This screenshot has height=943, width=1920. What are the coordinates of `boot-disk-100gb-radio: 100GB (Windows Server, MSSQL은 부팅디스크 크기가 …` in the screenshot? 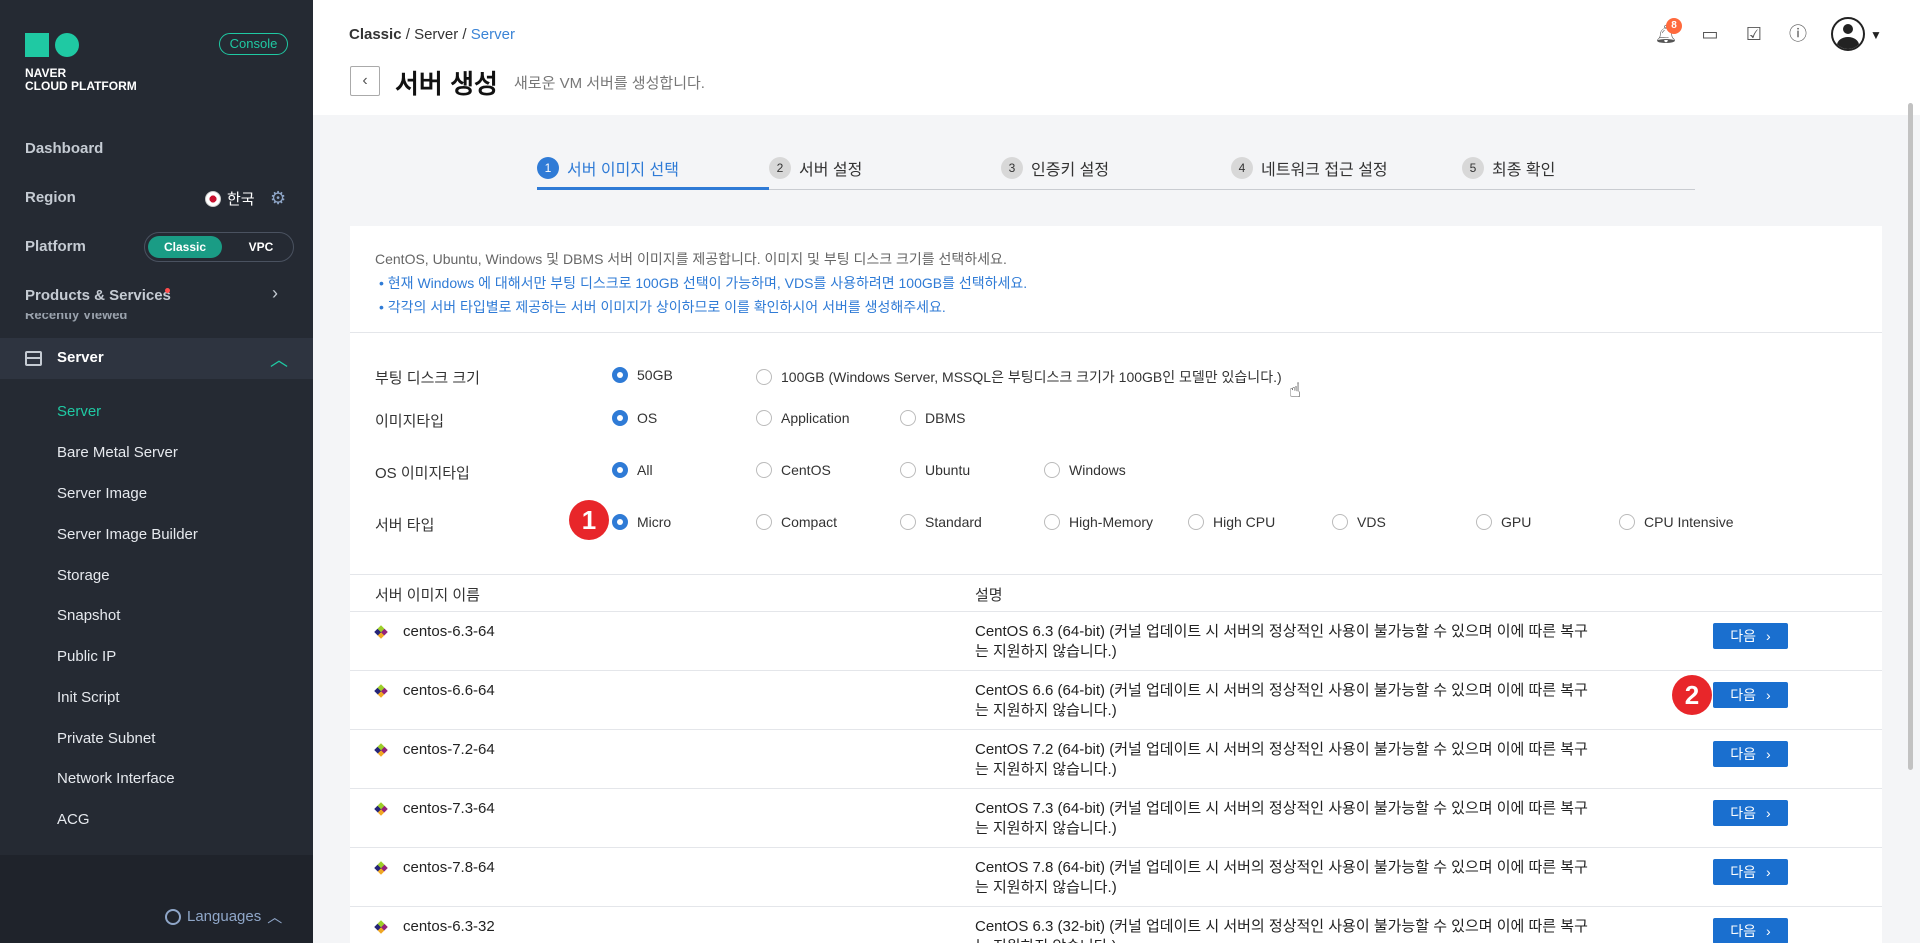 It's located at (1019, 377).